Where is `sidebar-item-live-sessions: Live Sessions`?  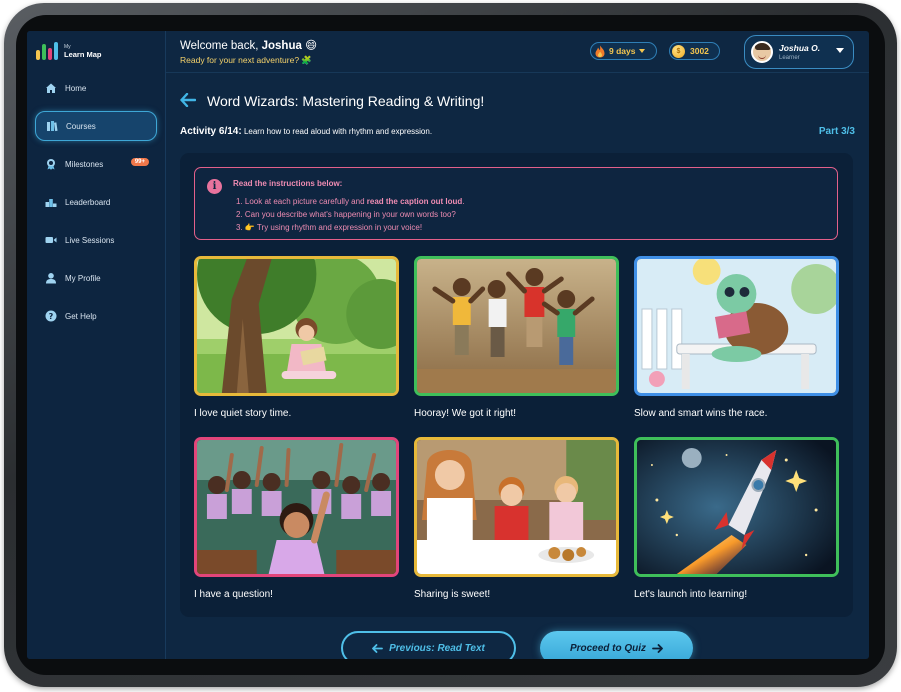
sidebar-item-live-sessions: Live Sessions is located at coordinates (96, 240).